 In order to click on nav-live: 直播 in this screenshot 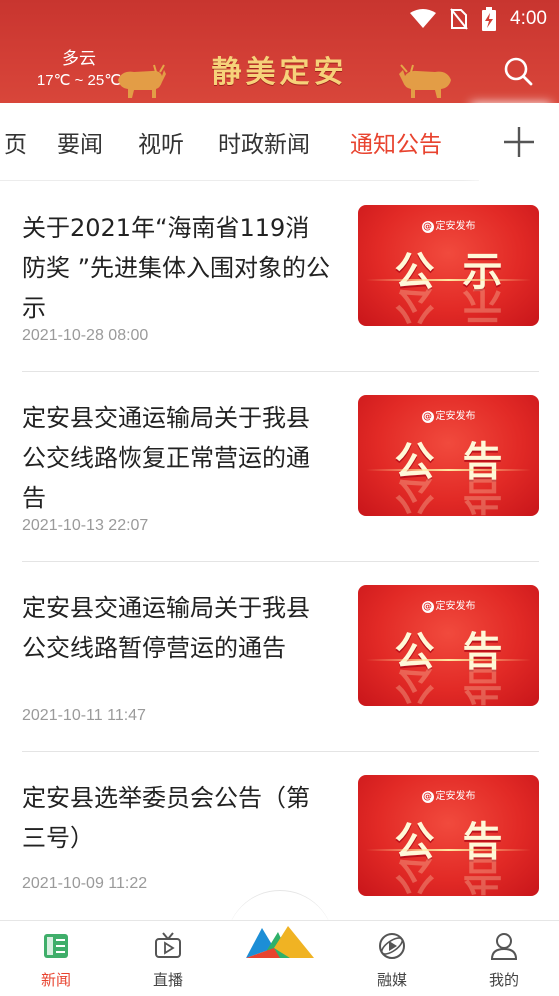, I will do `click(168, 958)`.